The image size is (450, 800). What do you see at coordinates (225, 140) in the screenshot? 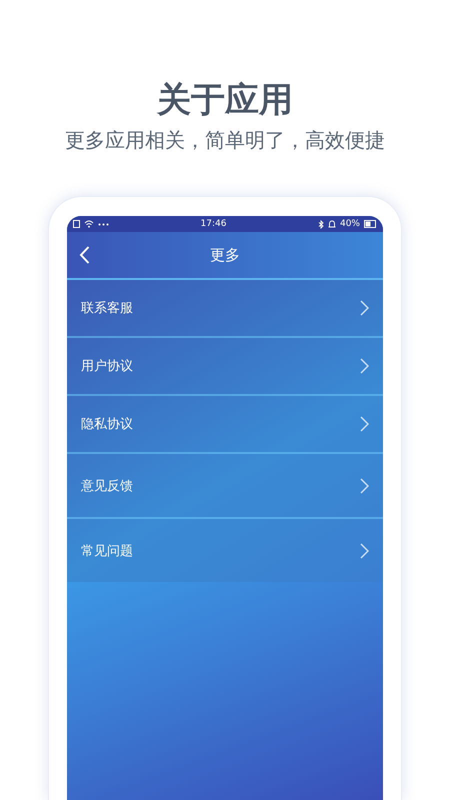
I see `page-subtitle: 更多应用相关，简单明了，高效便捷` at bounding box center [225, 140].